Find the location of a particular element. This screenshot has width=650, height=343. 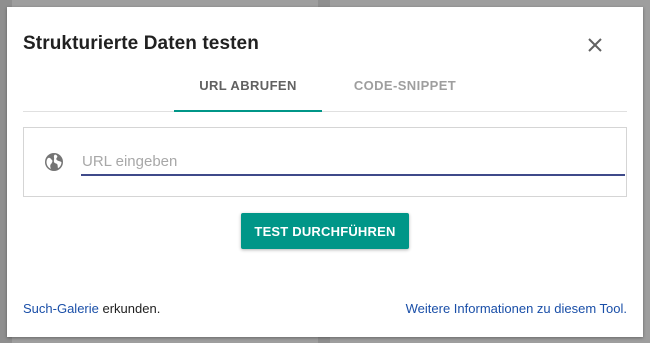

close-icon is located at coordinates (595, 45).